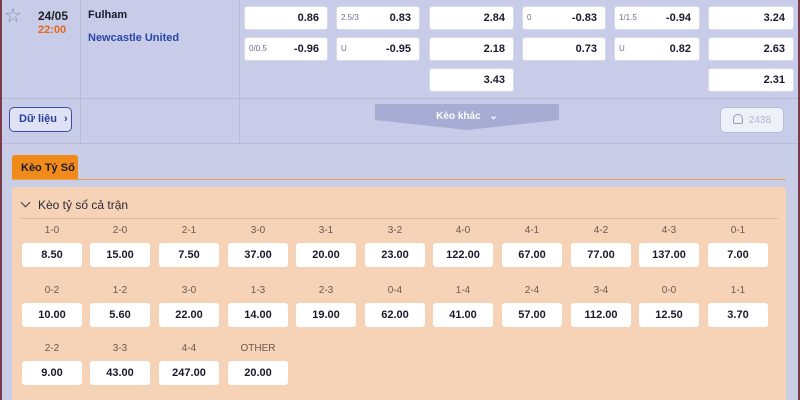 This screenshot has height=400, width=800. What do you see at coordinates (601, 315) in the screenshot?
I see `score-odd-button: 112.00` at bounding box center [601, 315].